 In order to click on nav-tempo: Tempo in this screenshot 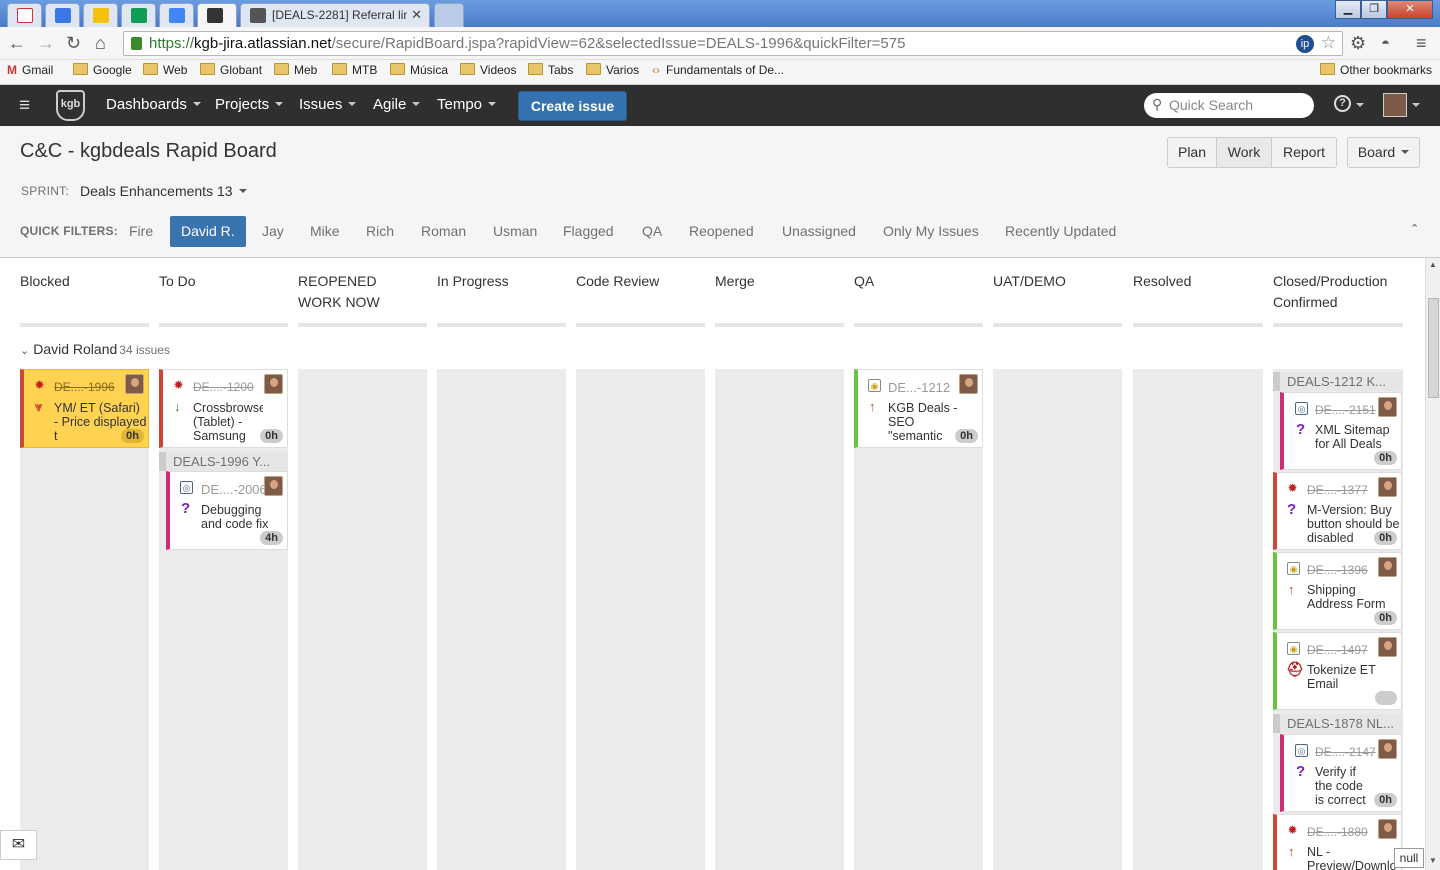, I will do `click(467, 104)`.